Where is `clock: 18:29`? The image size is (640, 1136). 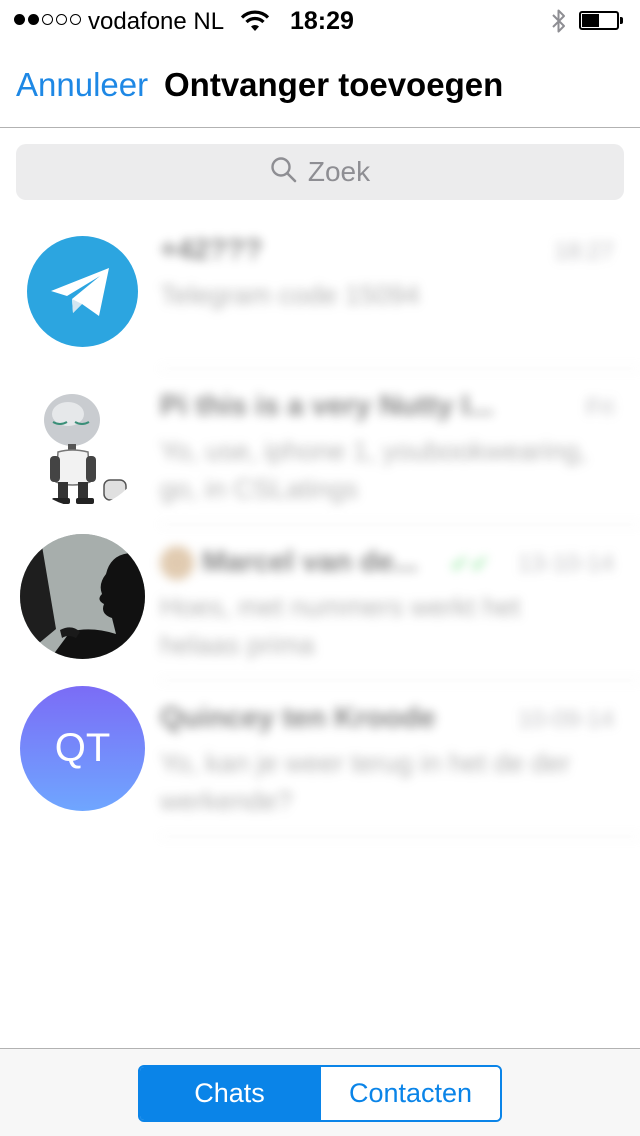
clock: 18:29 is located at coordinates (322, 21).